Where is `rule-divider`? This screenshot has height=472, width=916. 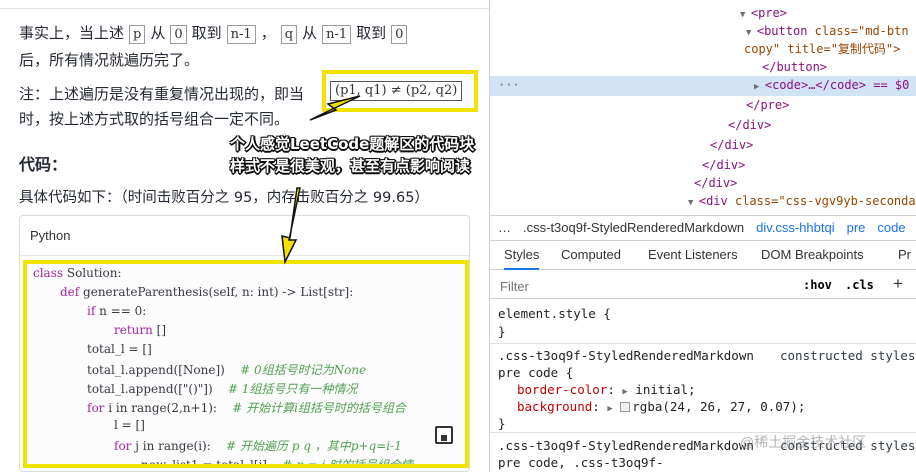
rule-divider is located at coordinates (703, 343).